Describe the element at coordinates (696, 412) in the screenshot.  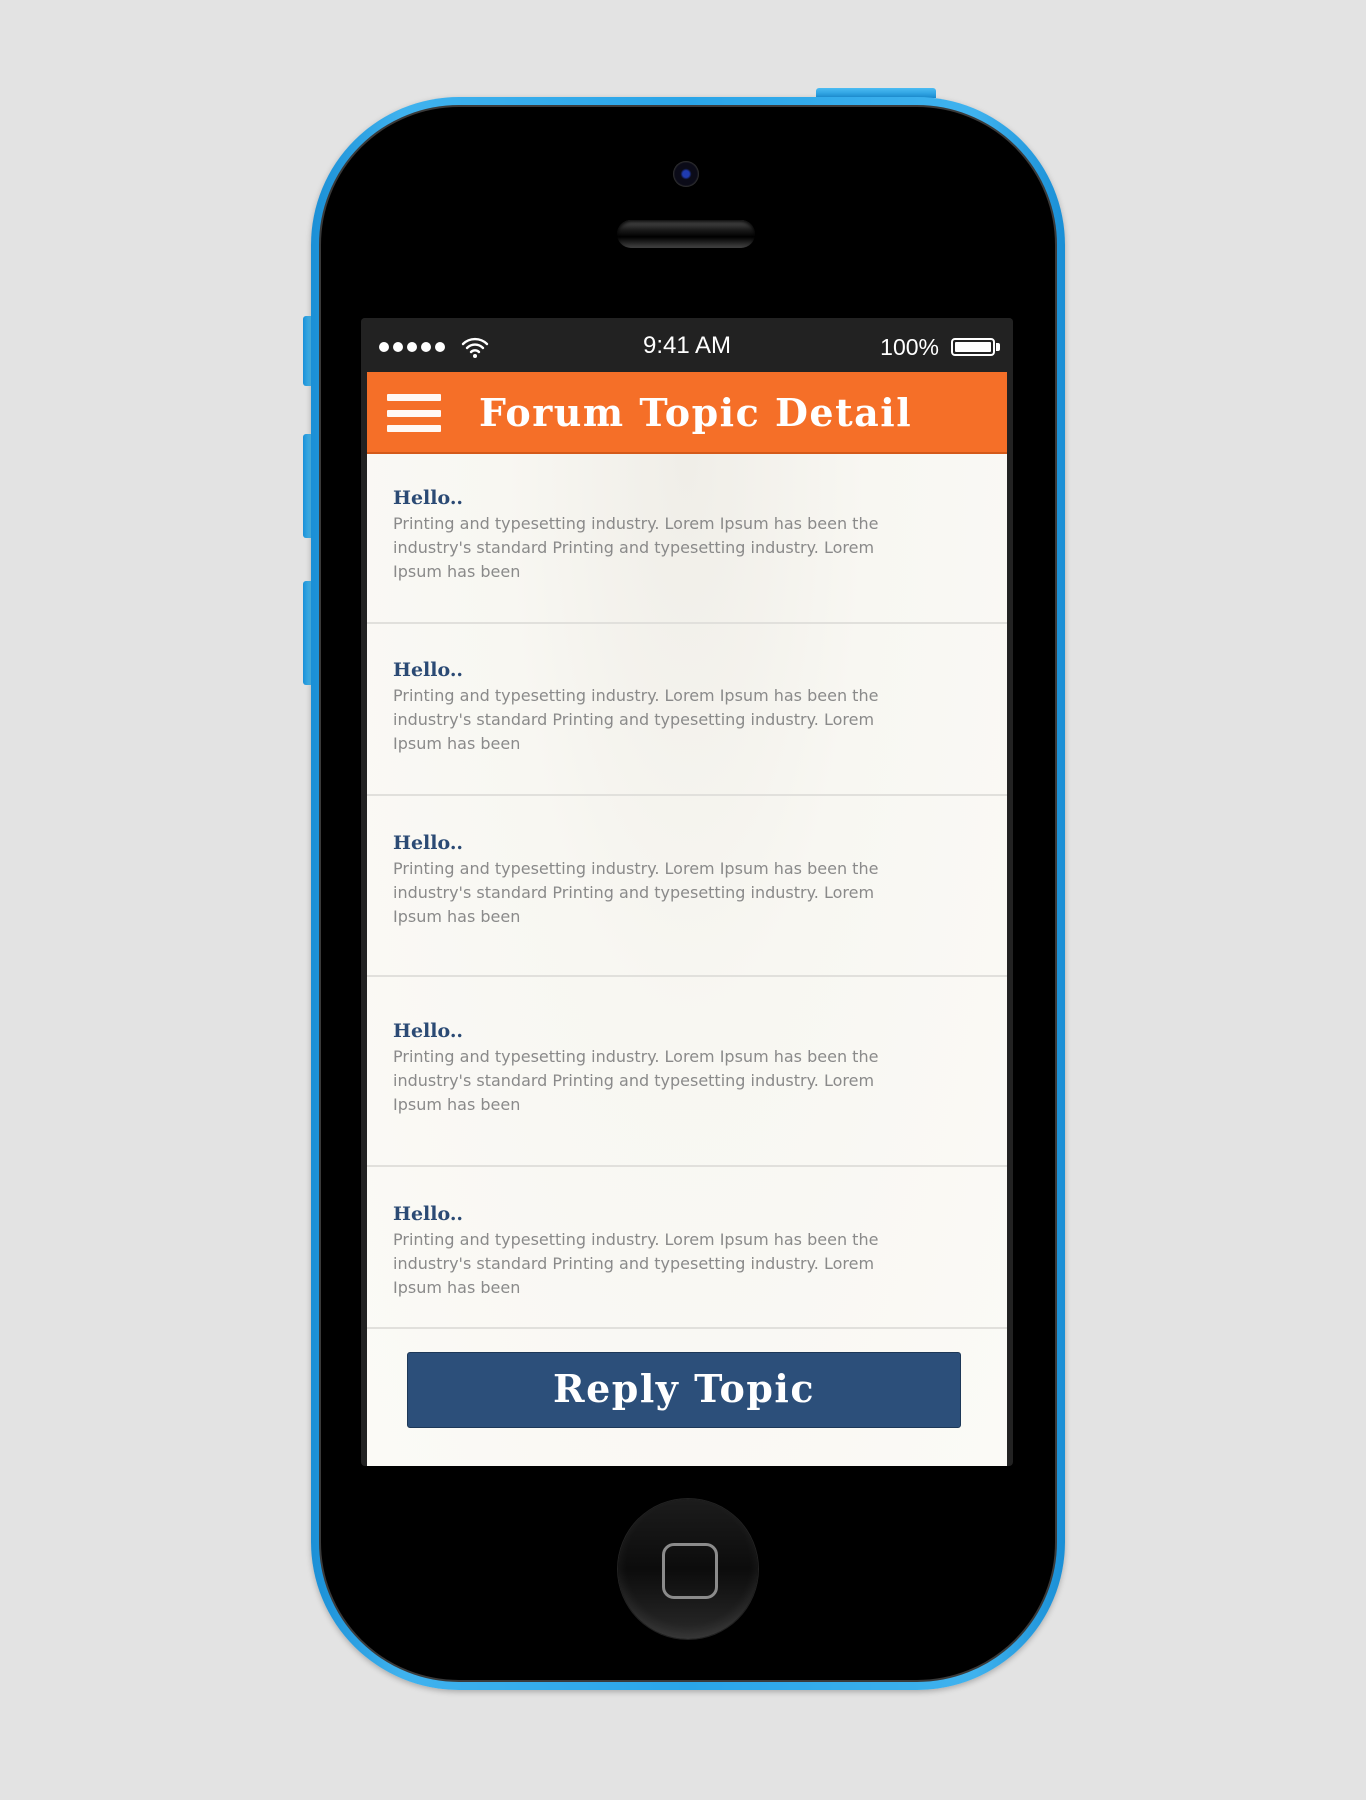
I see `page-title: Forum Topic Detail` at that location.